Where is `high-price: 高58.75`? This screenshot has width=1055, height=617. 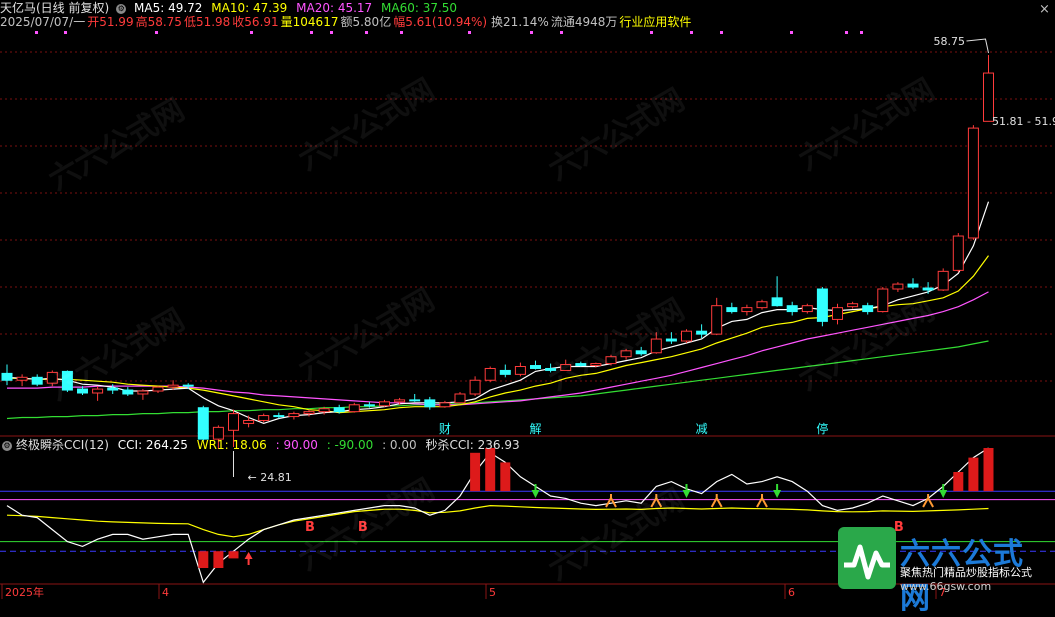
high-price: 高58.75 is located at coordinates (158, 22).